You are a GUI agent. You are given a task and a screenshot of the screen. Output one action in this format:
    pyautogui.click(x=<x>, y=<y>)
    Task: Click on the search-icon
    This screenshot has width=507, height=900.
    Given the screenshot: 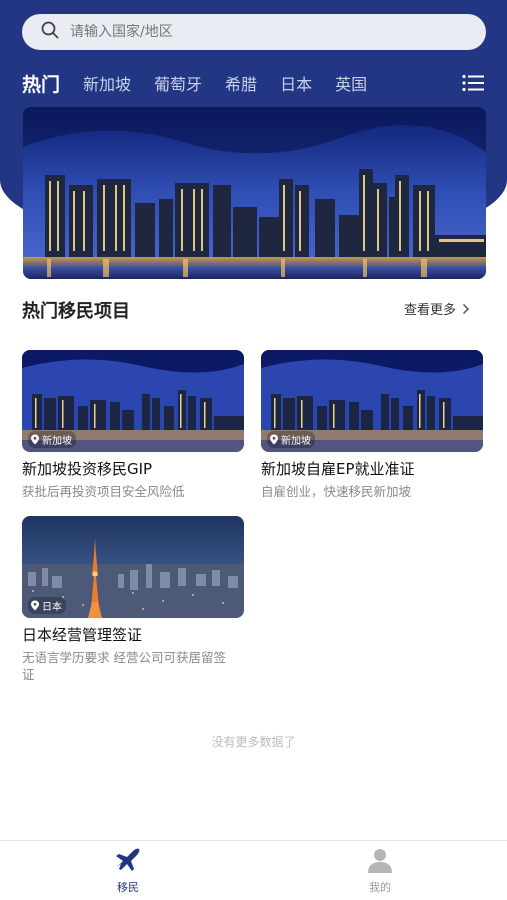 What is the action you would take?
    pyautogui.click(x=50, y=32)
    